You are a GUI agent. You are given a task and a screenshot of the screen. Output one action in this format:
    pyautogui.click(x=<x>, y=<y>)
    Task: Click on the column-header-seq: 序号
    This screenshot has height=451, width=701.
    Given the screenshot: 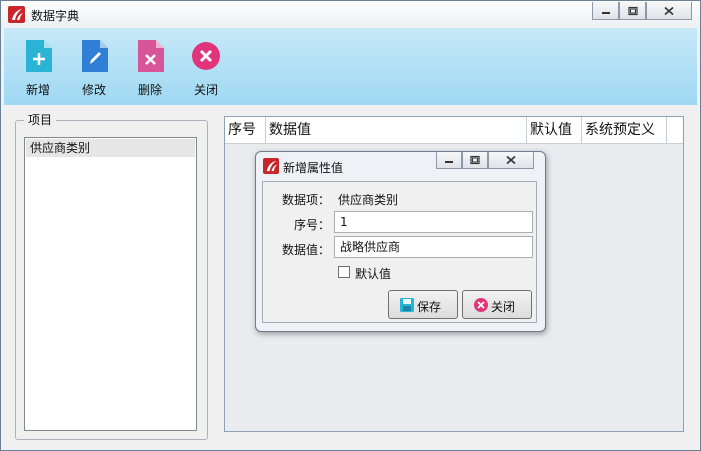 What is the action you would take?
    pyautogui.click(x=245, y=130)
    